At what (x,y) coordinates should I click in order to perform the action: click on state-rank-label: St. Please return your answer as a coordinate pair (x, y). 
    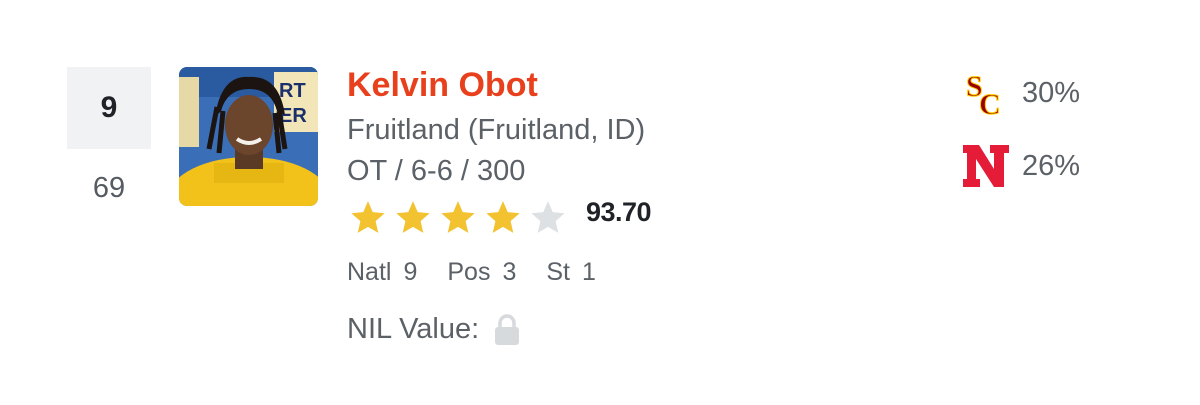
    Looking at the image, I should click on (558, 272).